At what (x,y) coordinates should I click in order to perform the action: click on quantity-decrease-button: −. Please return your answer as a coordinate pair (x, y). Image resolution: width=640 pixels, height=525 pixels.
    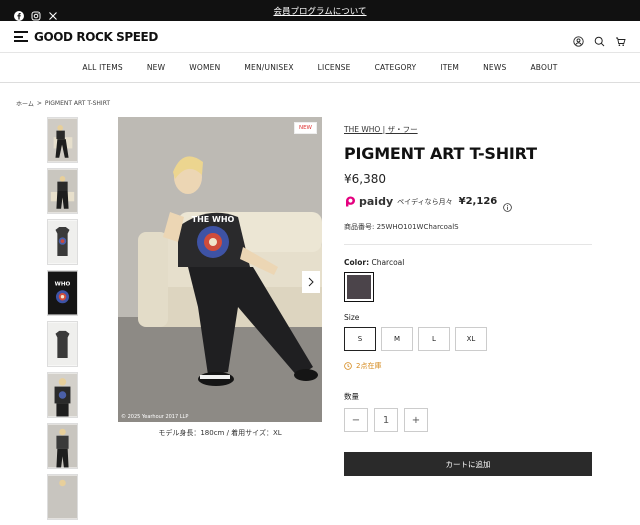
    Looking at the image, I should click on (356, 420).